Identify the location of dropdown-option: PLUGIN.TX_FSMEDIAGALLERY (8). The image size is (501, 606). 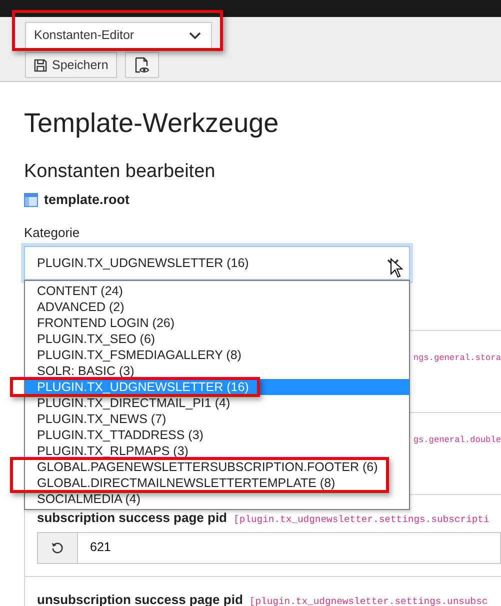
(217, 355).